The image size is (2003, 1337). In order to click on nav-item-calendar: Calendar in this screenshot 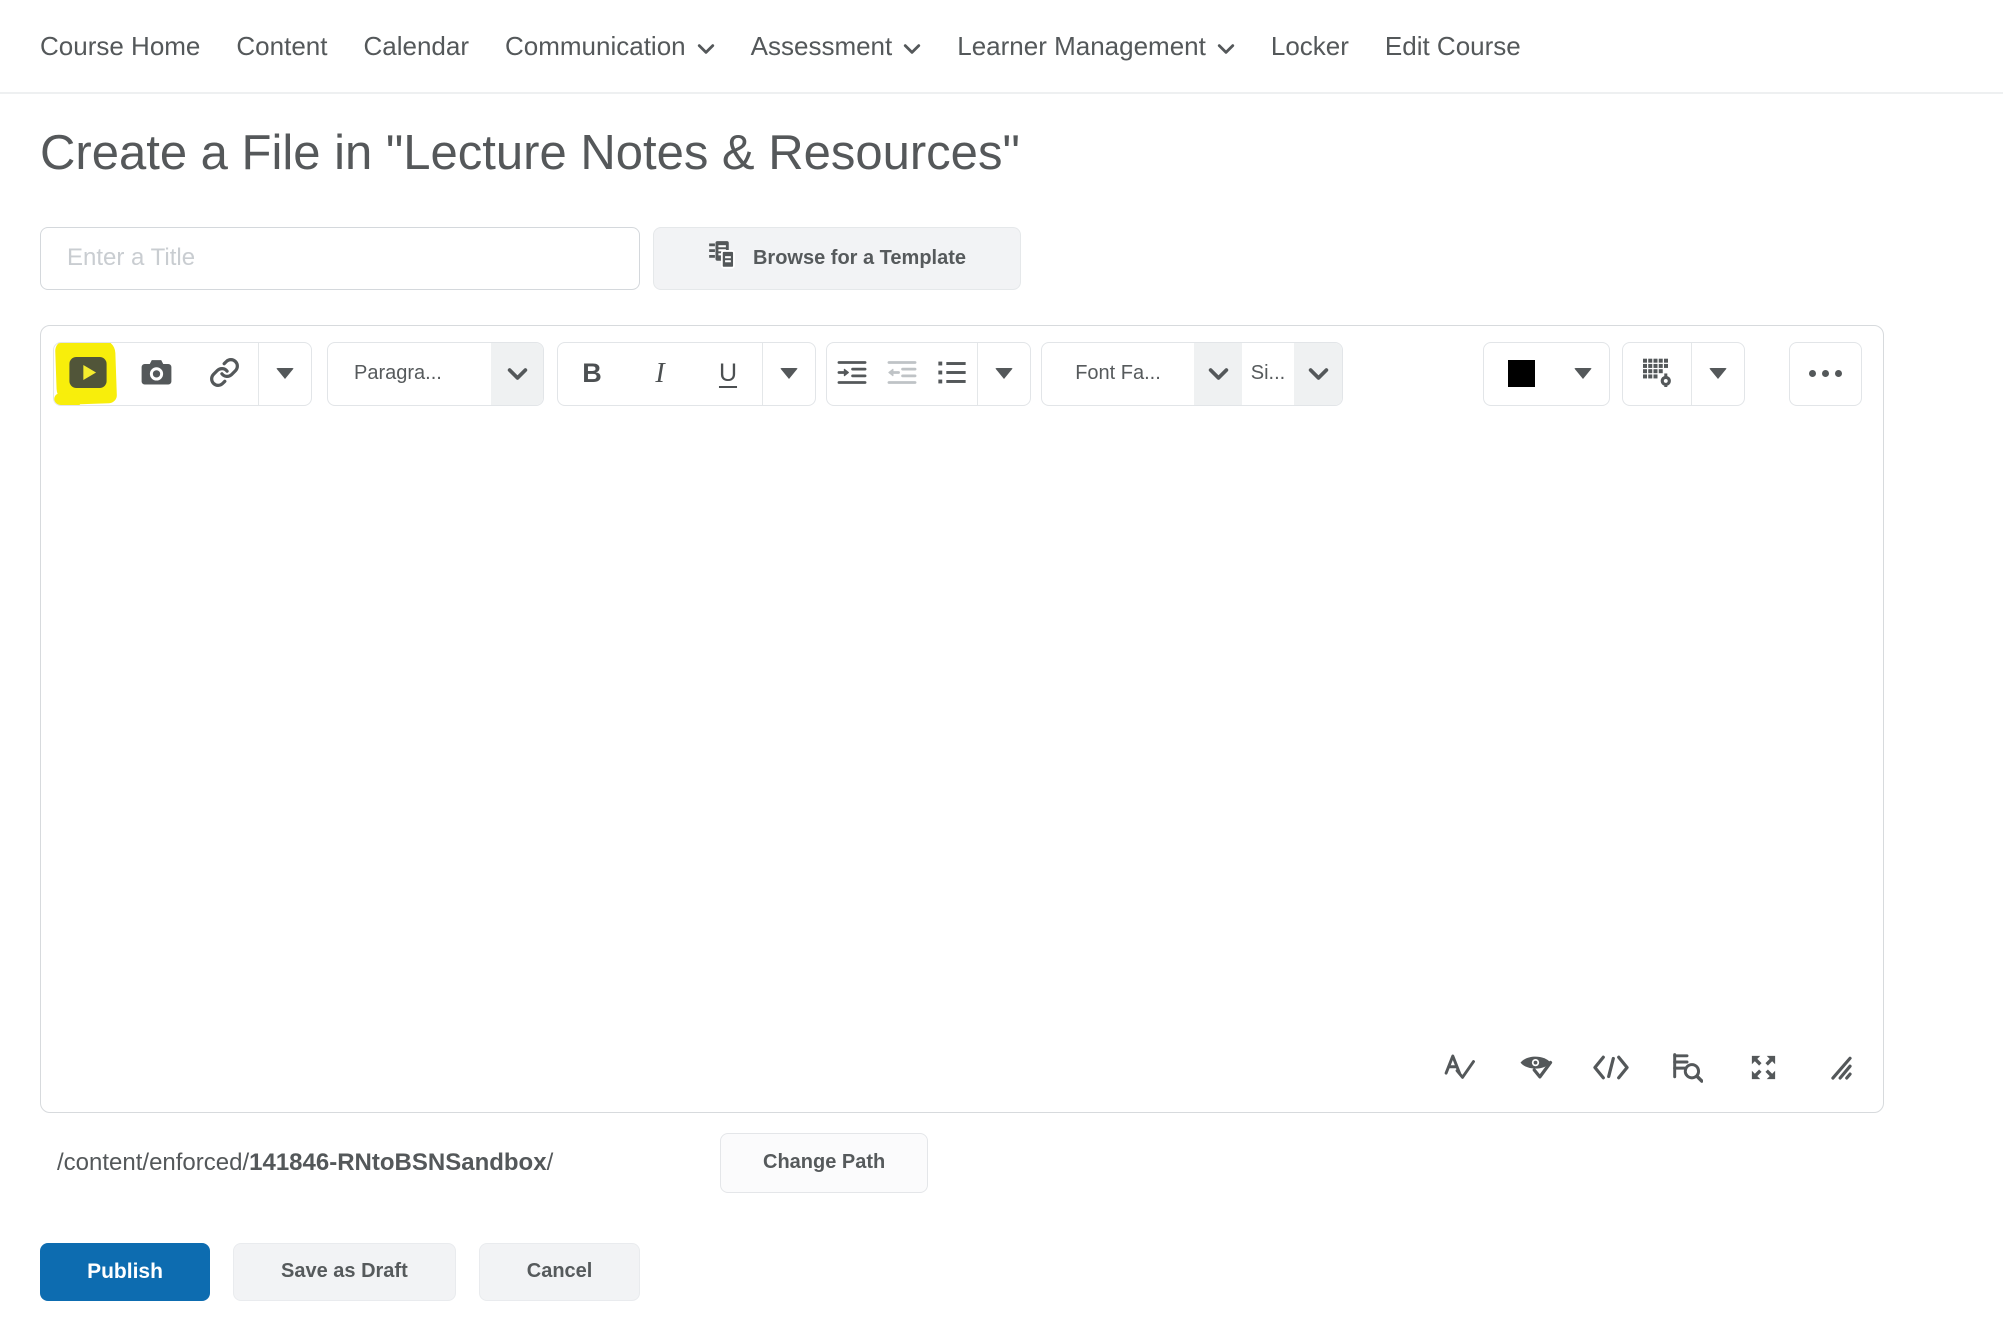, I will do `click(416, 46)`.